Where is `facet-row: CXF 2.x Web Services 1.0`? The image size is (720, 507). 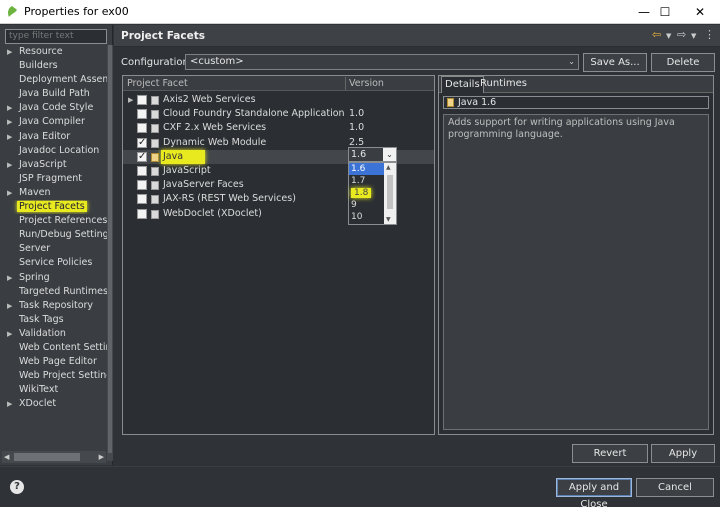 facet-row: CXF 2.x Web Services 1.0 is located at coordinates (278, 128).